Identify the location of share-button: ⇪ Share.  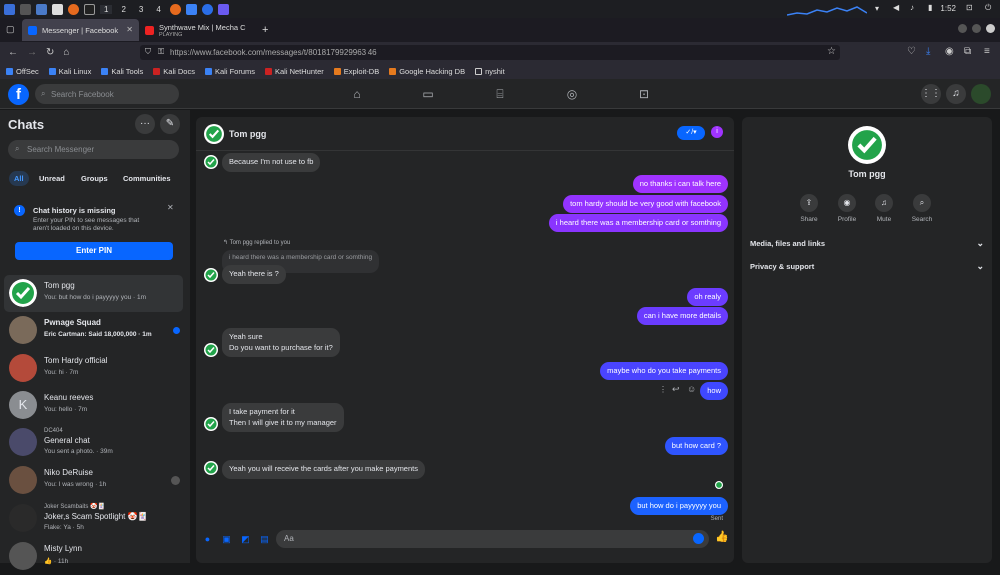
(809, 208).